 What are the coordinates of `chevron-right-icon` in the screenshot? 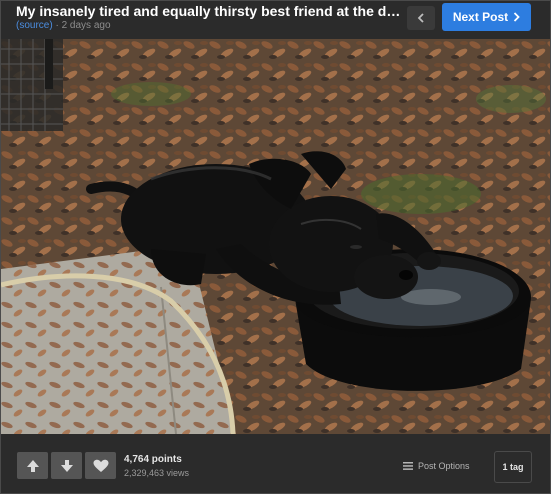 It's located at (517, 17).